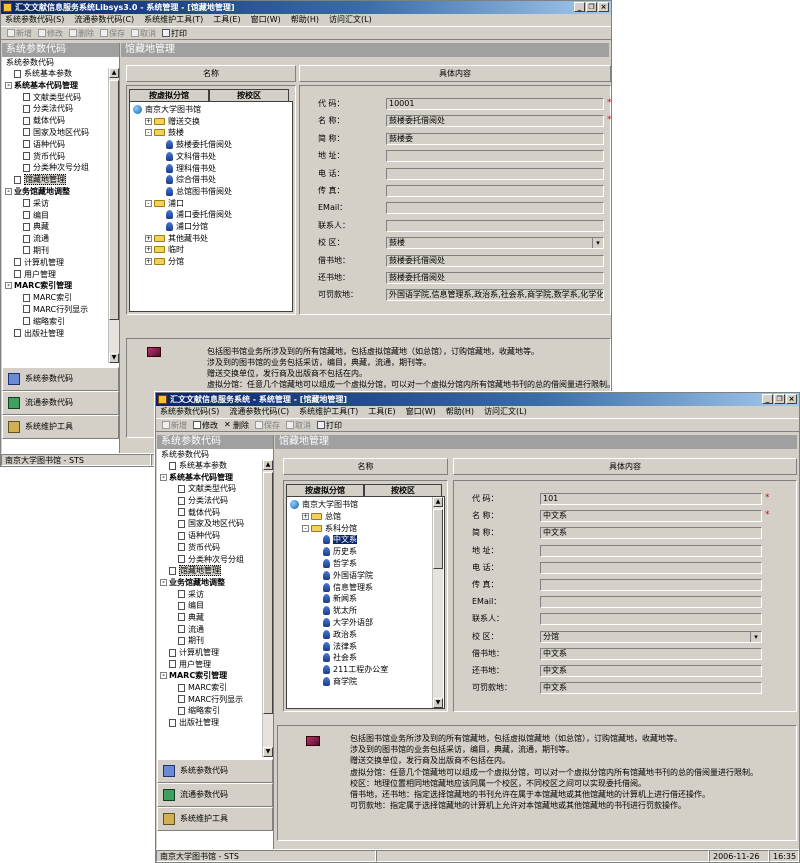 Image resolution: width=800 pixels, height=863 pixels. I want to click on location-tree-item: 信息管理系, so click(343, 588).